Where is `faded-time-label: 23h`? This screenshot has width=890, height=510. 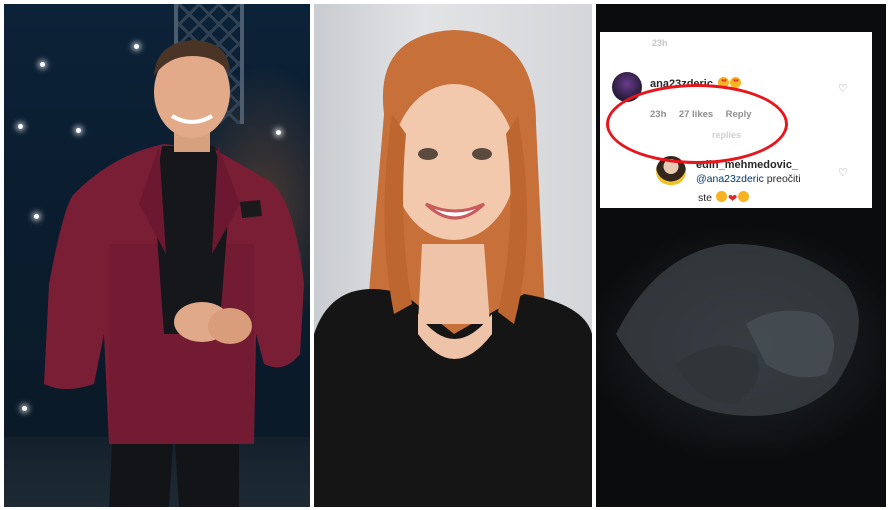
faded-time-label: 23h is located at coordinates (660, 43).